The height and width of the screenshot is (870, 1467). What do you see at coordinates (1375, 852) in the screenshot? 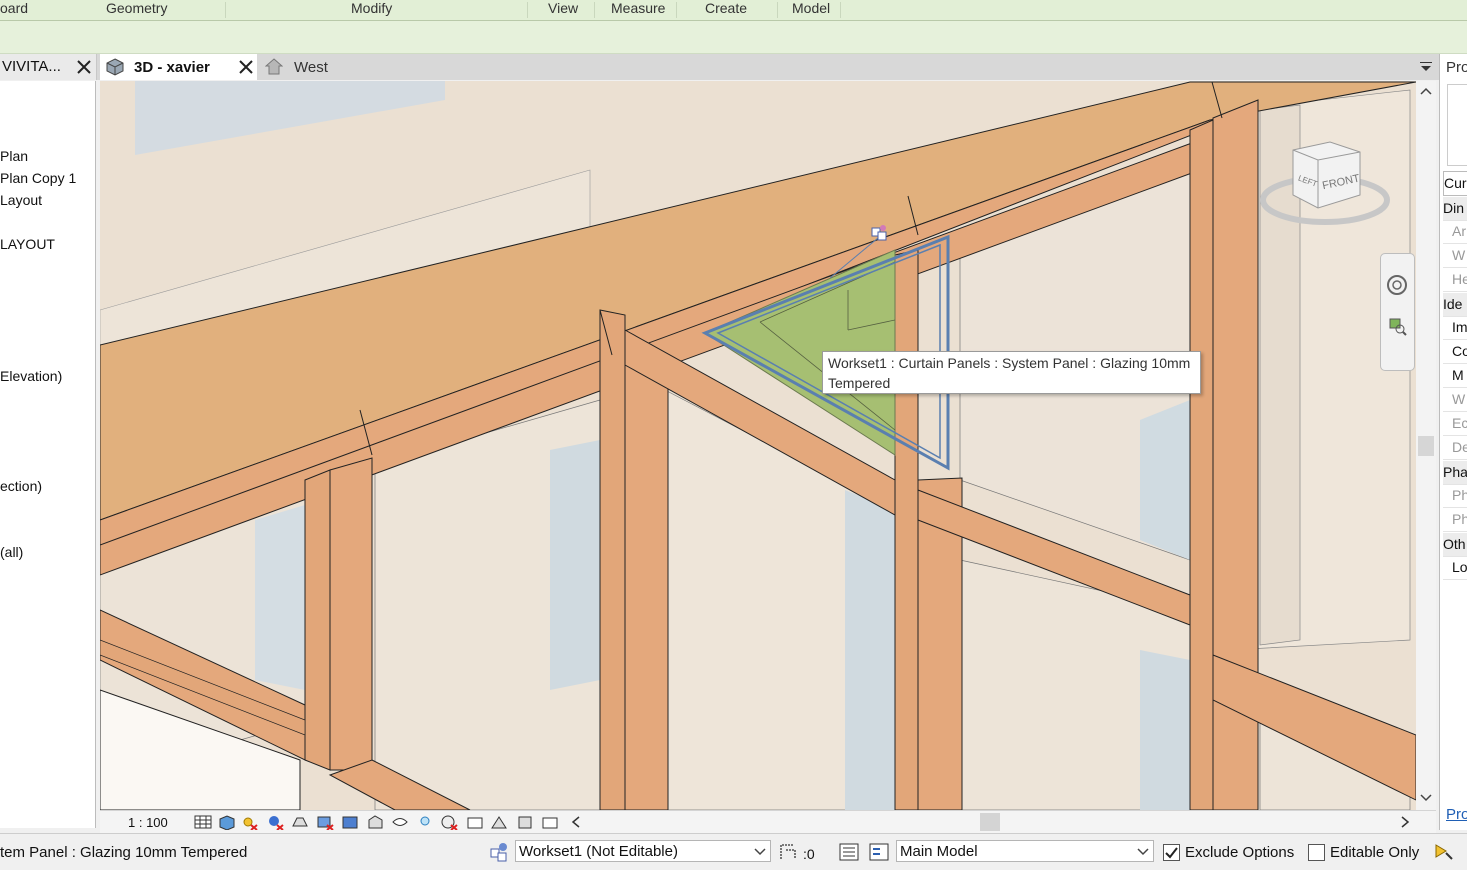
I see `editable-only-label: Editable Only` at bounding box center [1375, 852].